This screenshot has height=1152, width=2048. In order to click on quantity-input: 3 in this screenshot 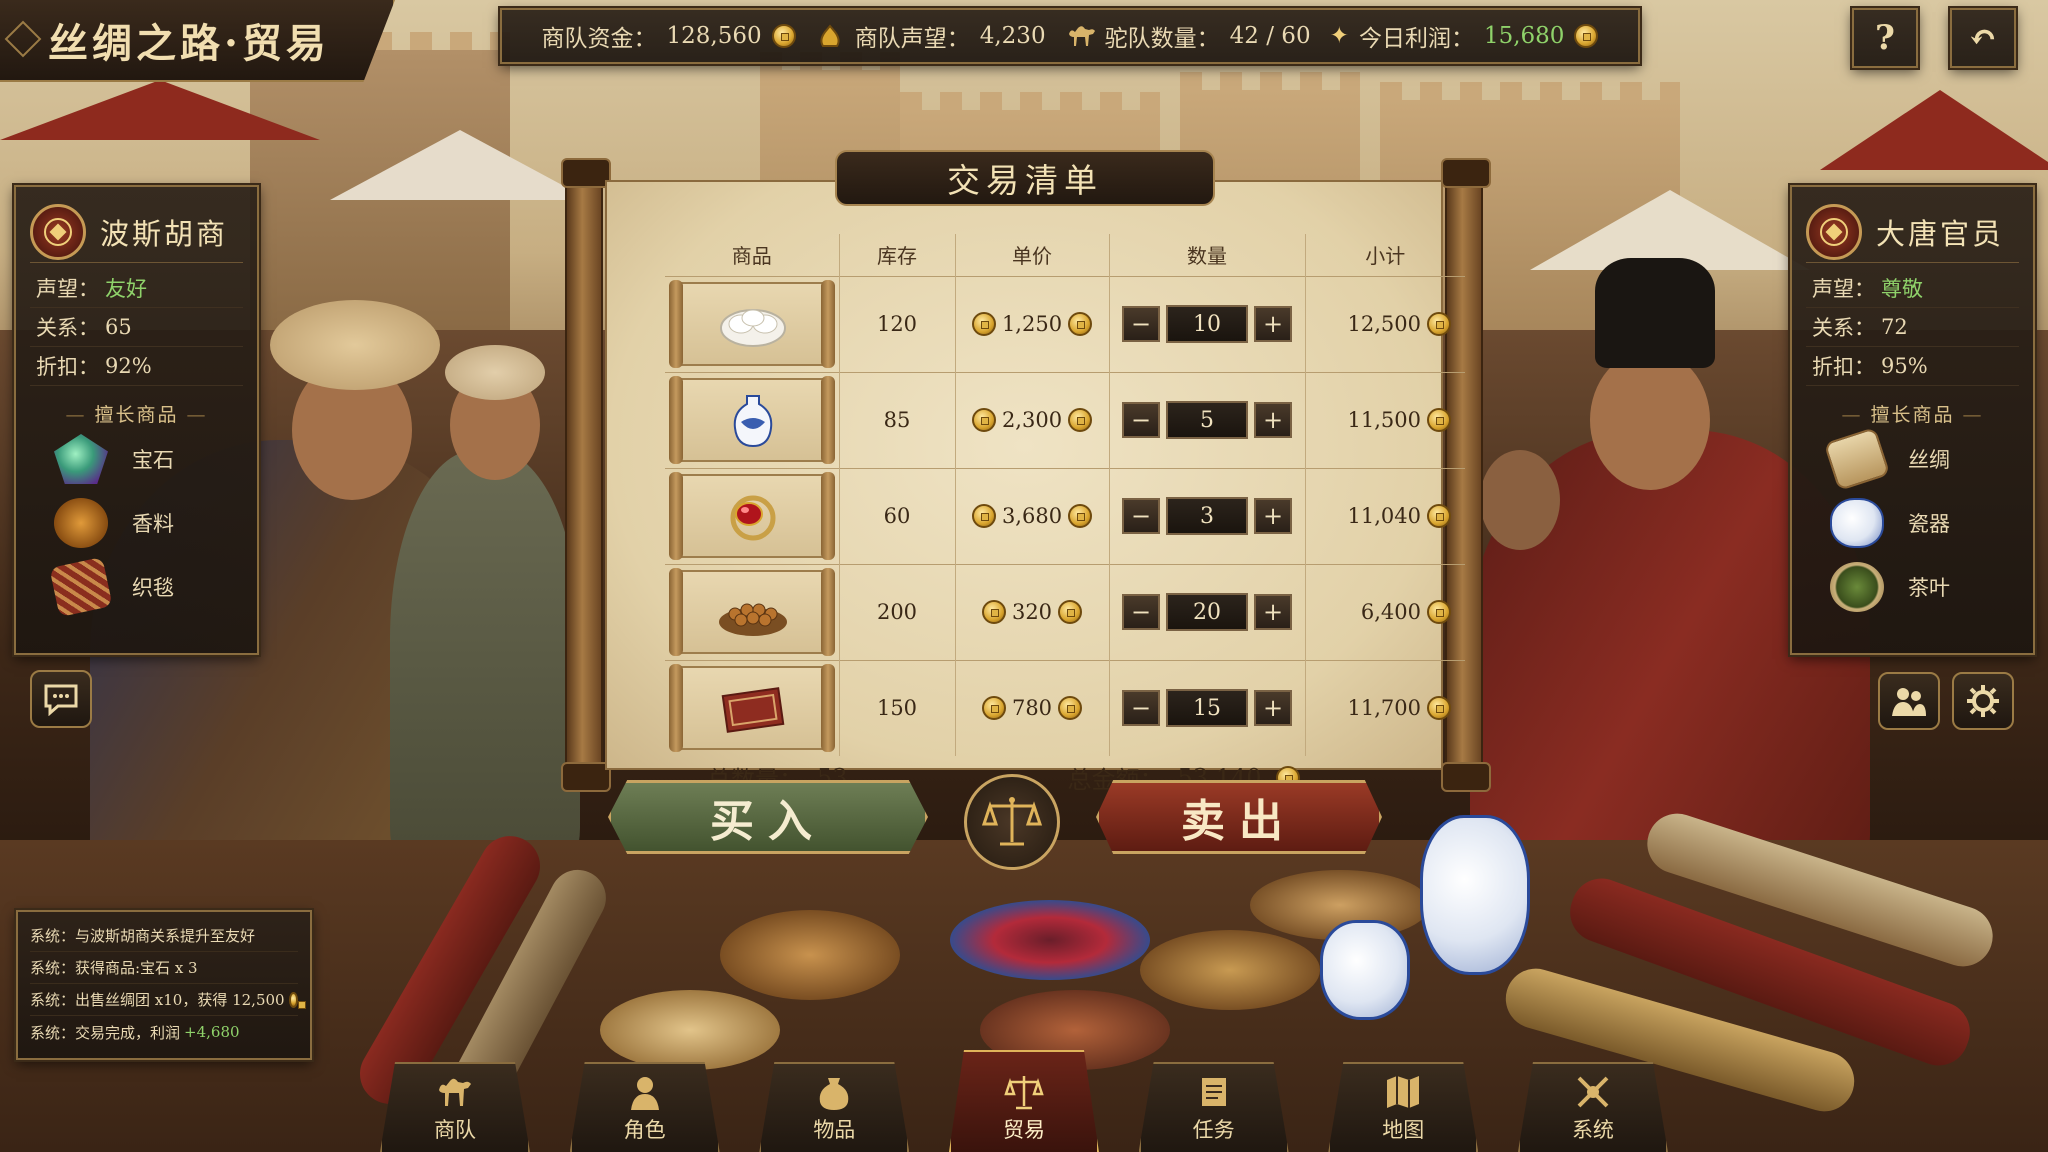, I will do `click(1207, 516)`.